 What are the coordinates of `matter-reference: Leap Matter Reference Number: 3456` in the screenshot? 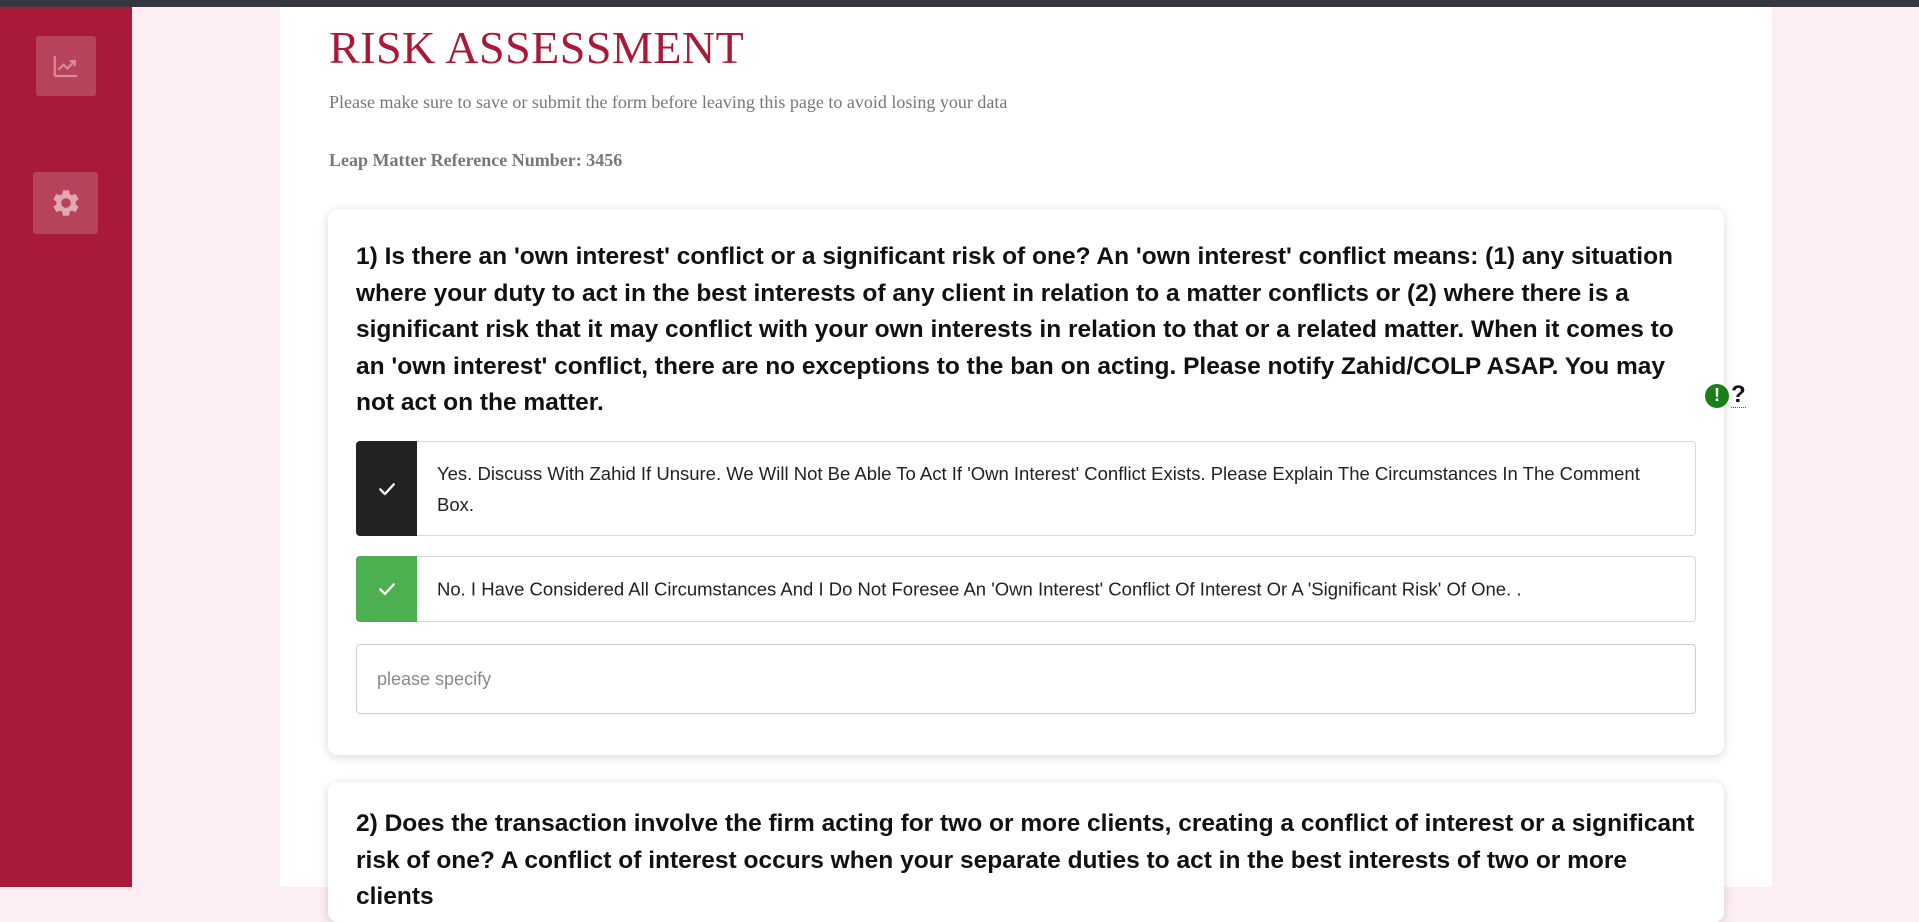 It's located at (476, 160).